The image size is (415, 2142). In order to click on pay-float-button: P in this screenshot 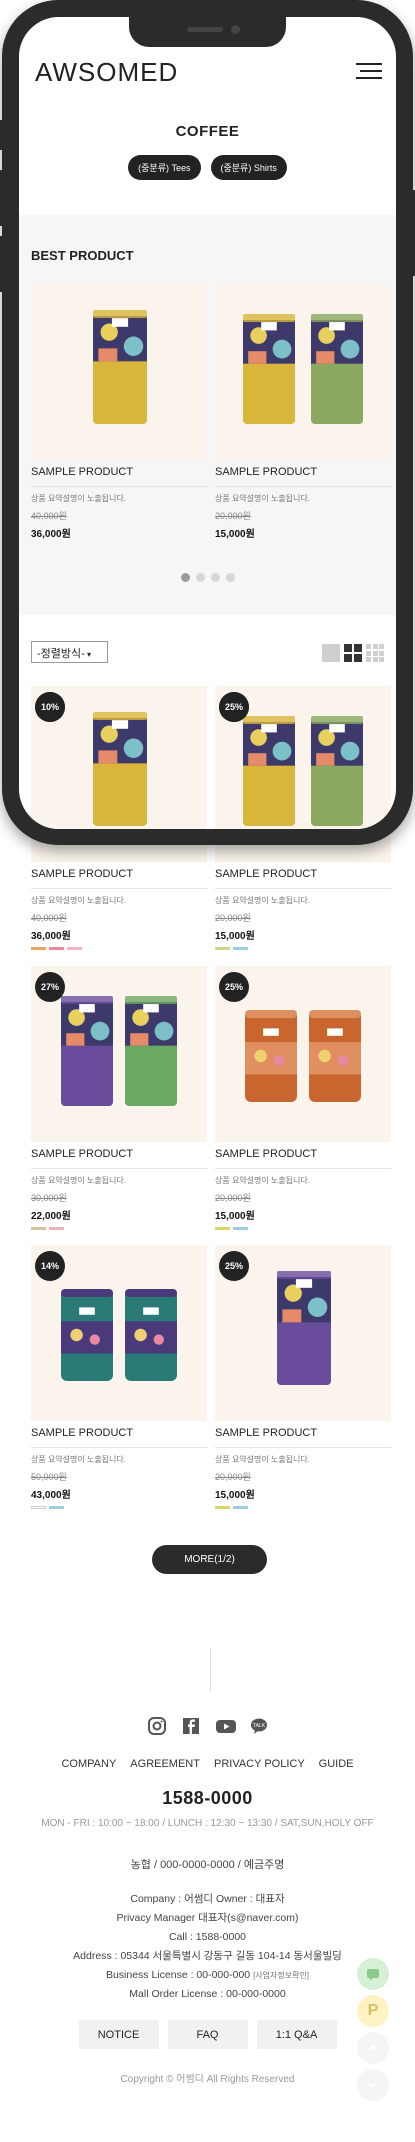, I will do `click(373, 2011)`.